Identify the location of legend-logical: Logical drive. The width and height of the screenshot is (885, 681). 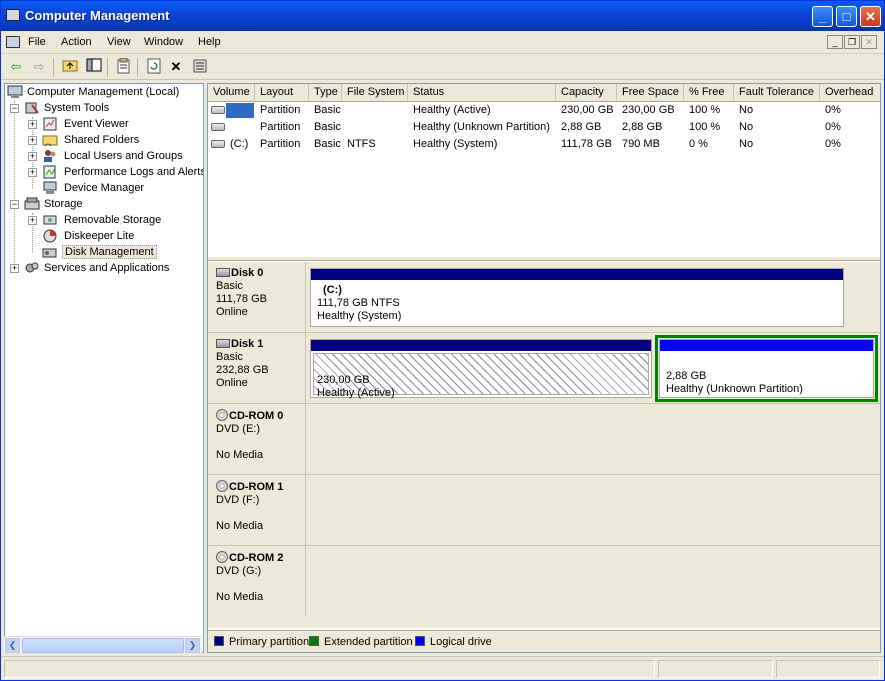
(453, 642).